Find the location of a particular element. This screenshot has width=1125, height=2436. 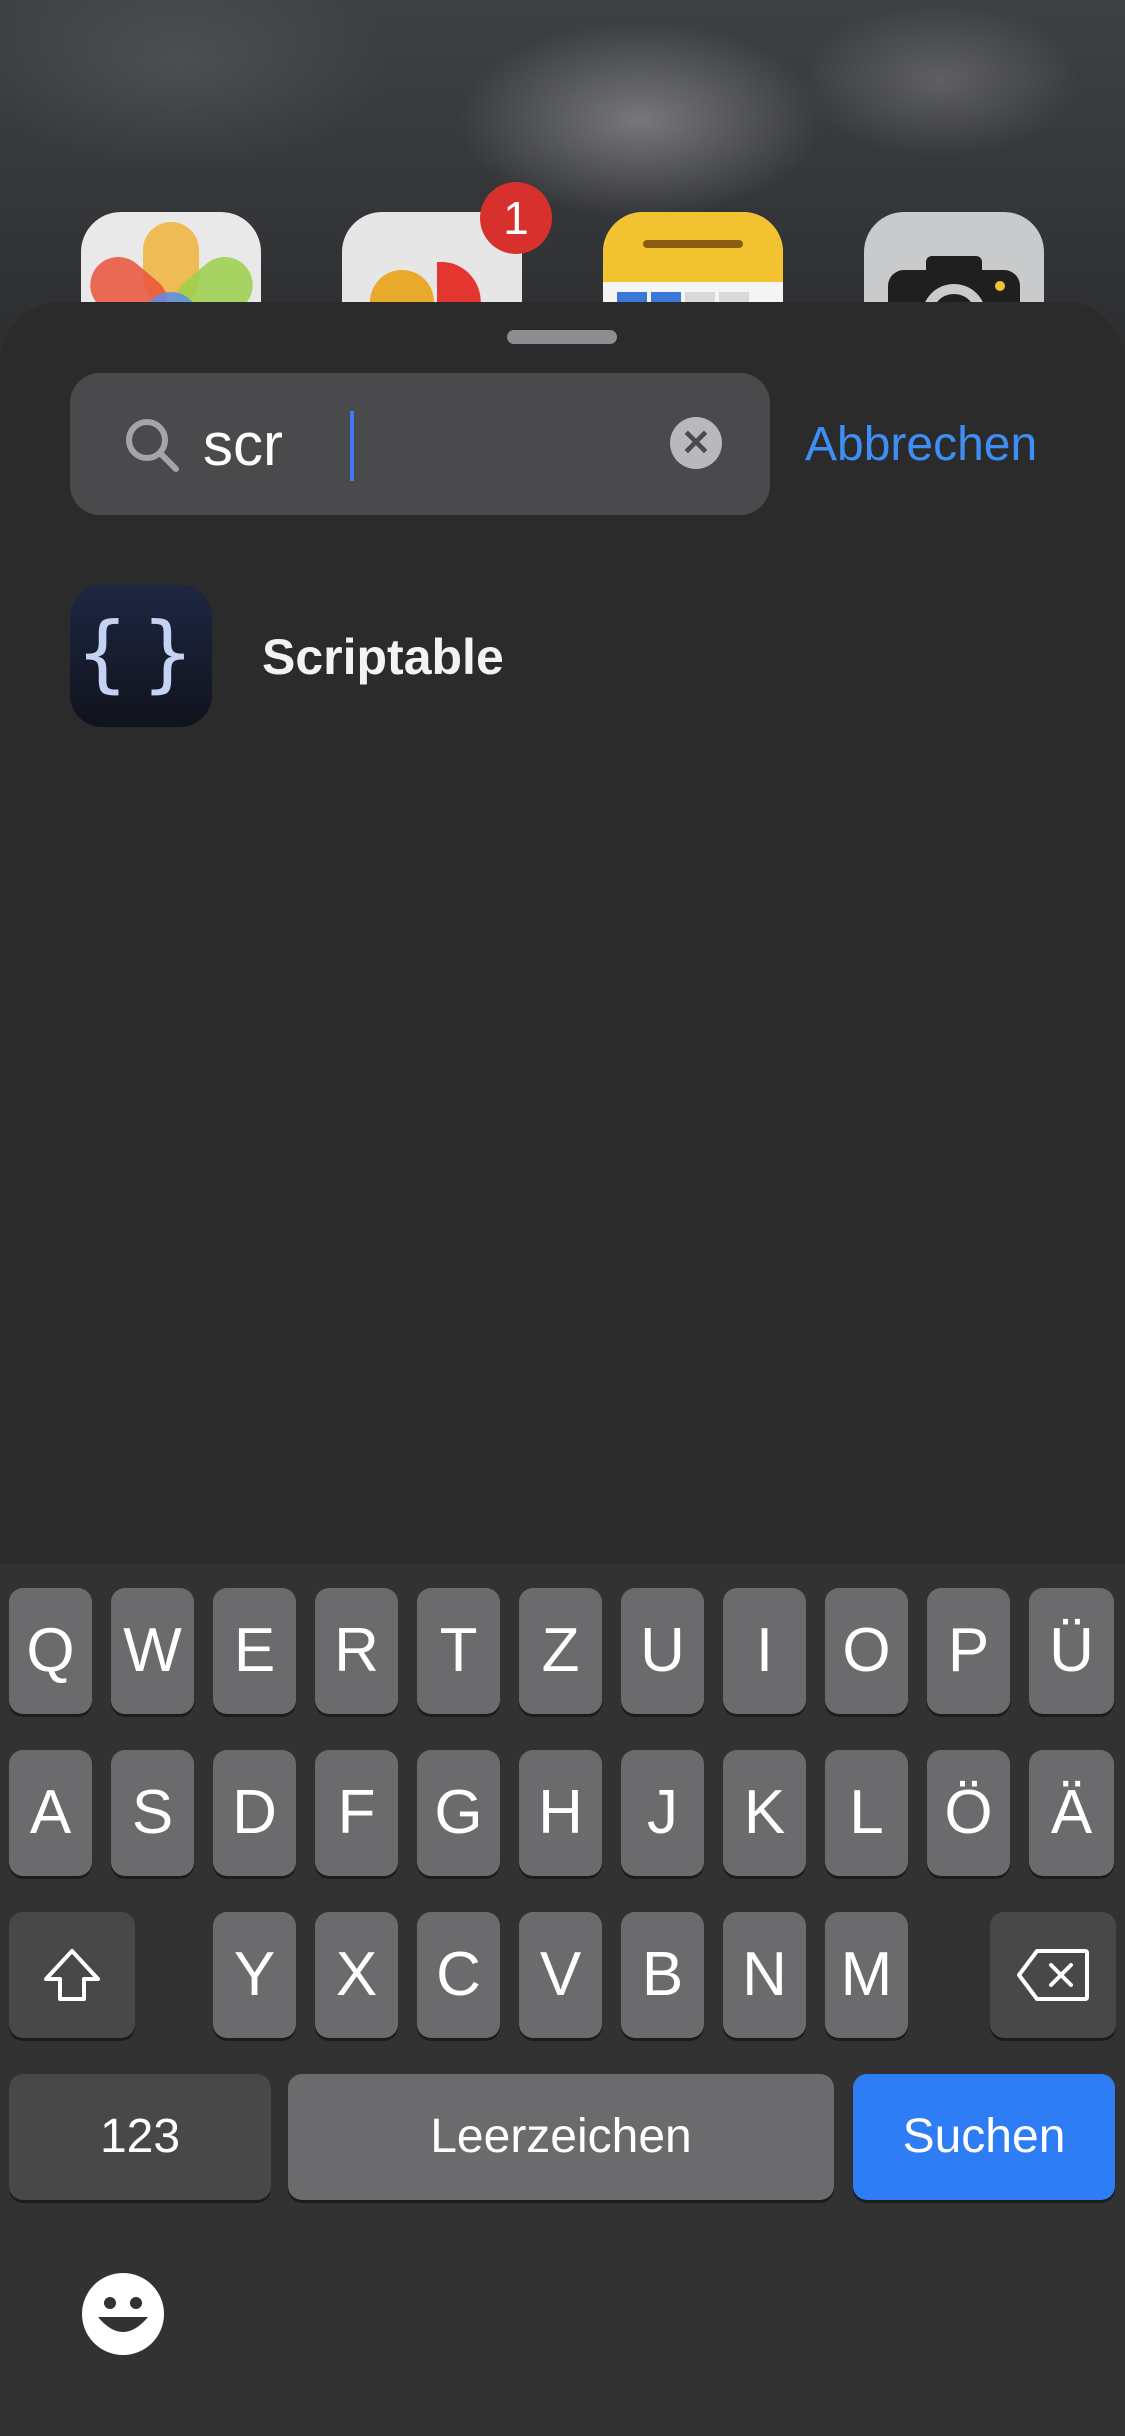

key-s: S is located at coordinates (152, 1813).